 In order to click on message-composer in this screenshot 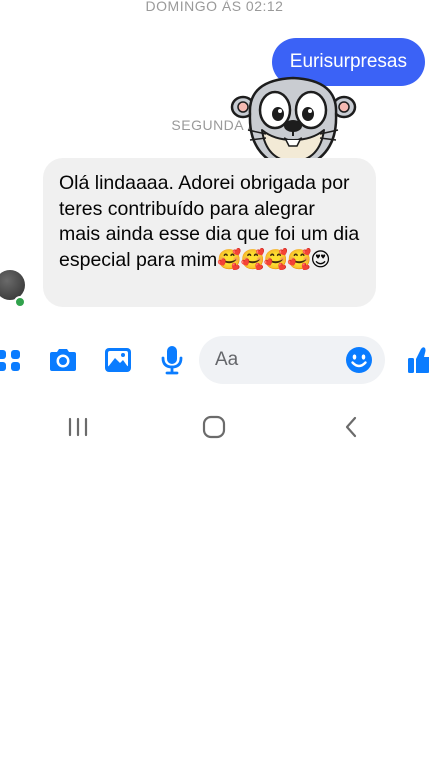, I will do `click(214, 360)`.